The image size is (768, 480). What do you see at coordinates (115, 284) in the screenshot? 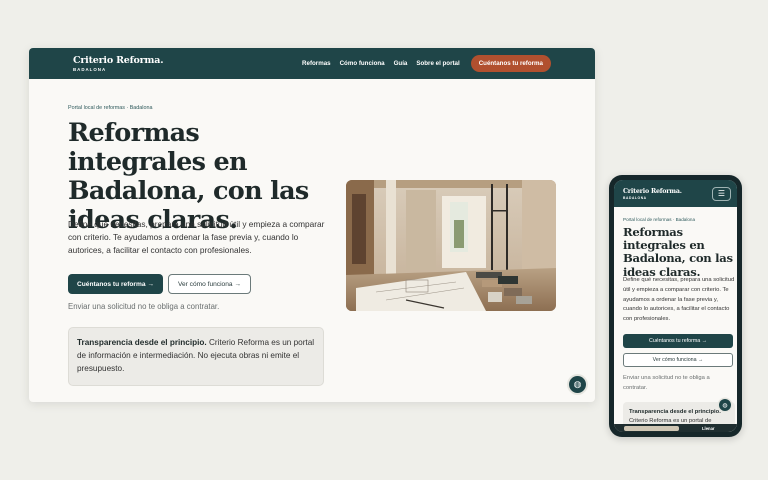
I see `primary-cta-button: Cuéntanos tu reforma →` at bounding box center [115, 284].